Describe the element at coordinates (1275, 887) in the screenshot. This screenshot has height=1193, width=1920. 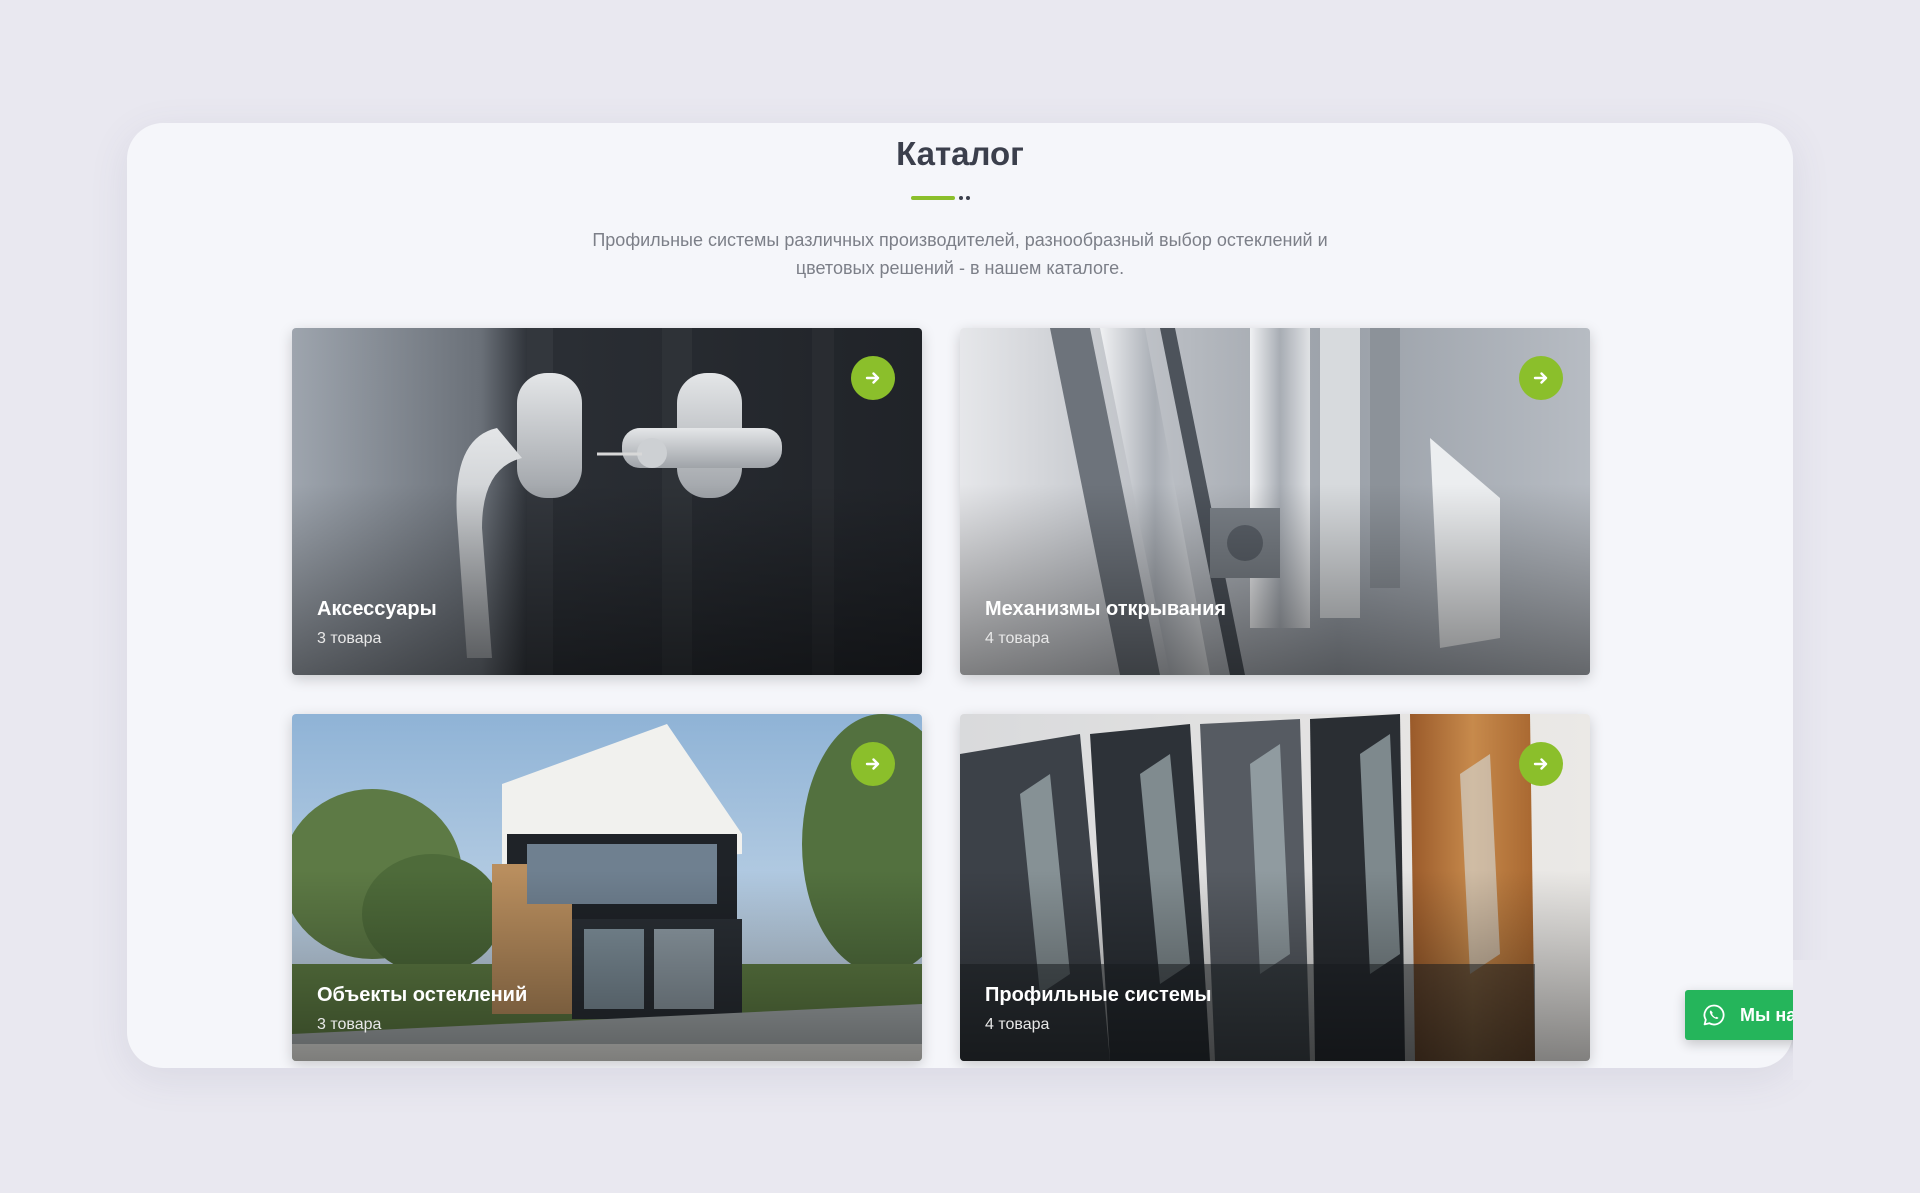
I see `category-card-profile-systems: Профильные системы 4 товара` at that location.